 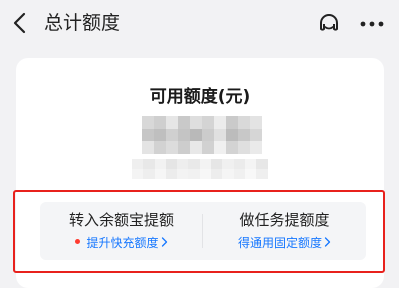 I want to click on yuebao-boost-label: 转入余额宝提额, so click(x=121, y=220).